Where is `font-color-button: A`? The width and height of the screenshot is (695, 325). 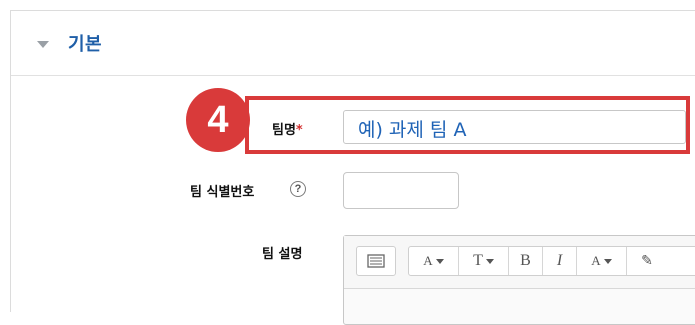
font-color-button: A is located at coordinates (602, 261).